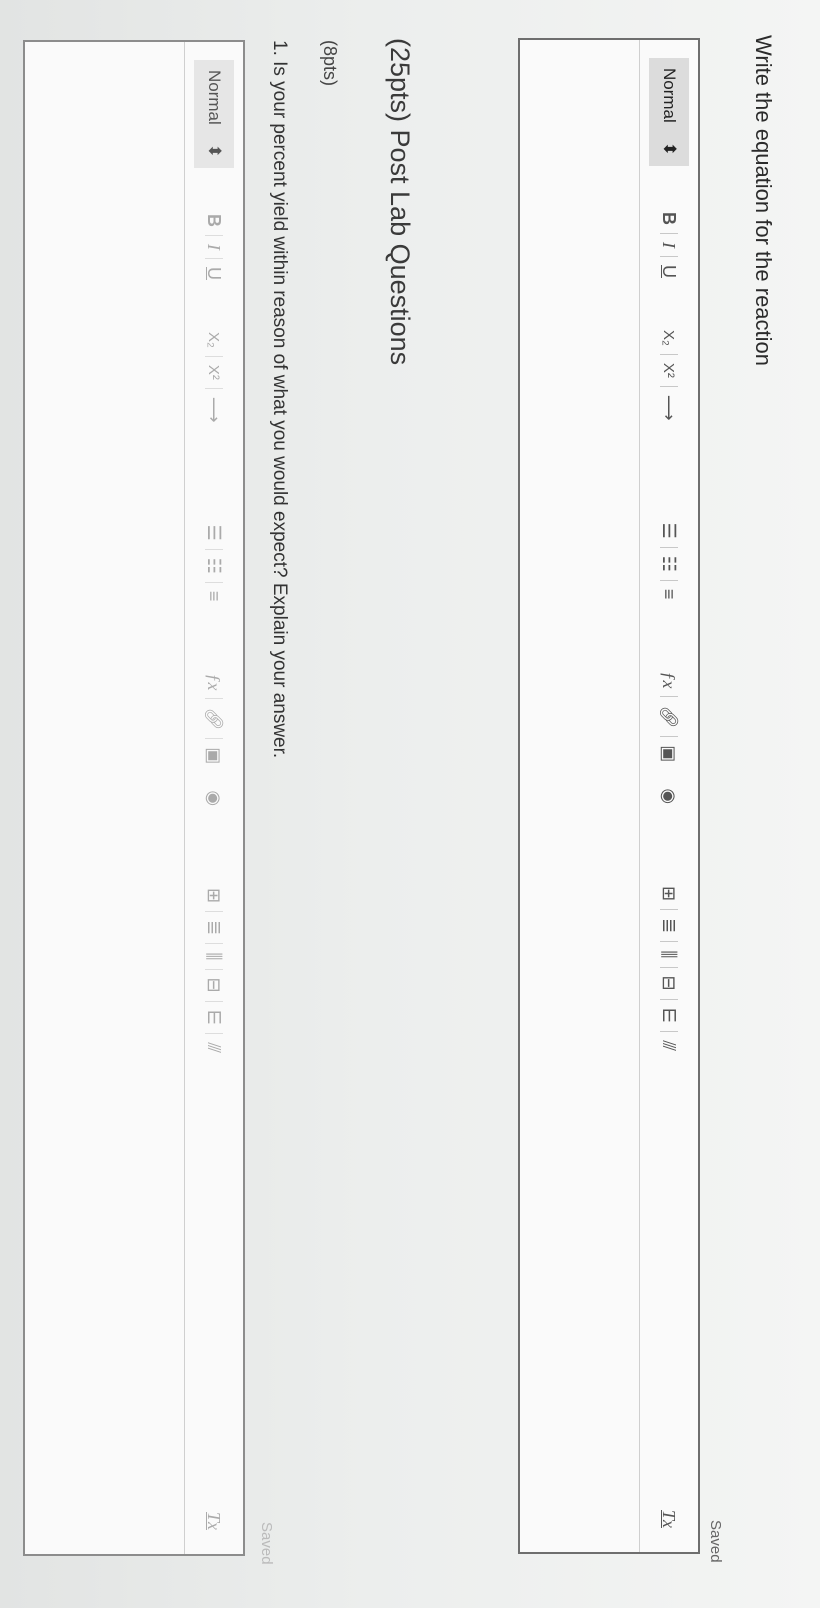 The width and height of the screenshot is (820, 1608). What do you see at coordinates (330, 63) in the screenshot?
I see `points-label: (8pts)` at bounding box center [330, 63].